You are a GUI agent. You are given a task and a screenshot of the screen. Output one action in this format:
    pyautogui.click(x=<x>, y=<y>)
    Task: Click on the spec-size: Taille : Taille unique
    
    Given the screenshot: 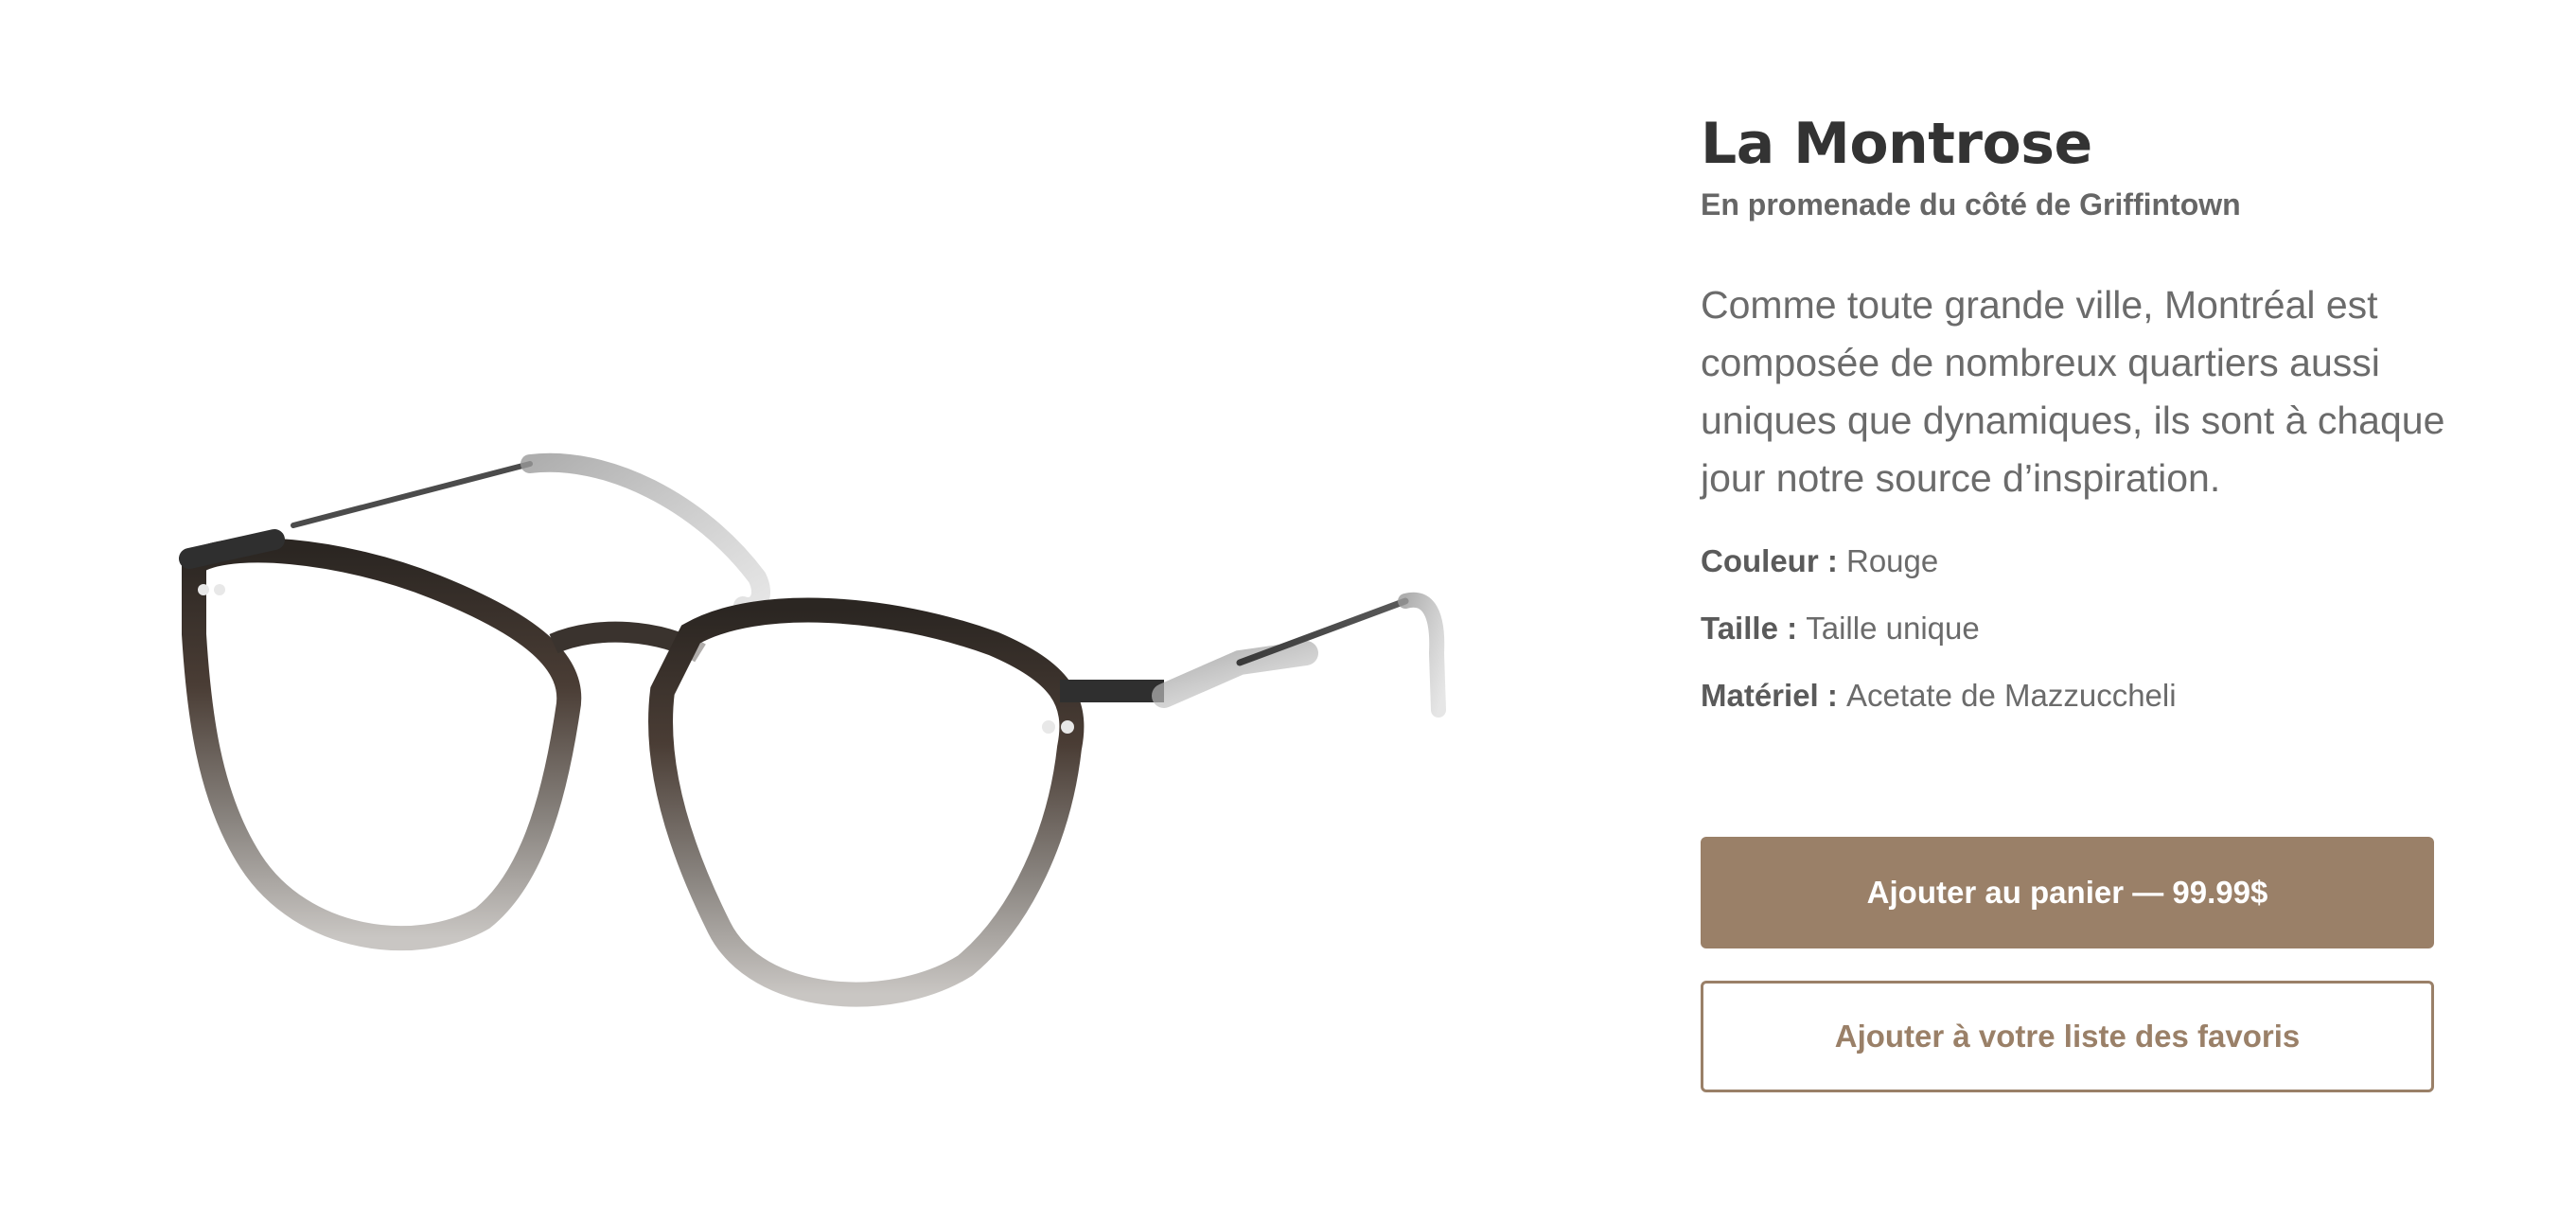 What is the action you would take?
    pyautogui.click(x=2070, y=629)
    